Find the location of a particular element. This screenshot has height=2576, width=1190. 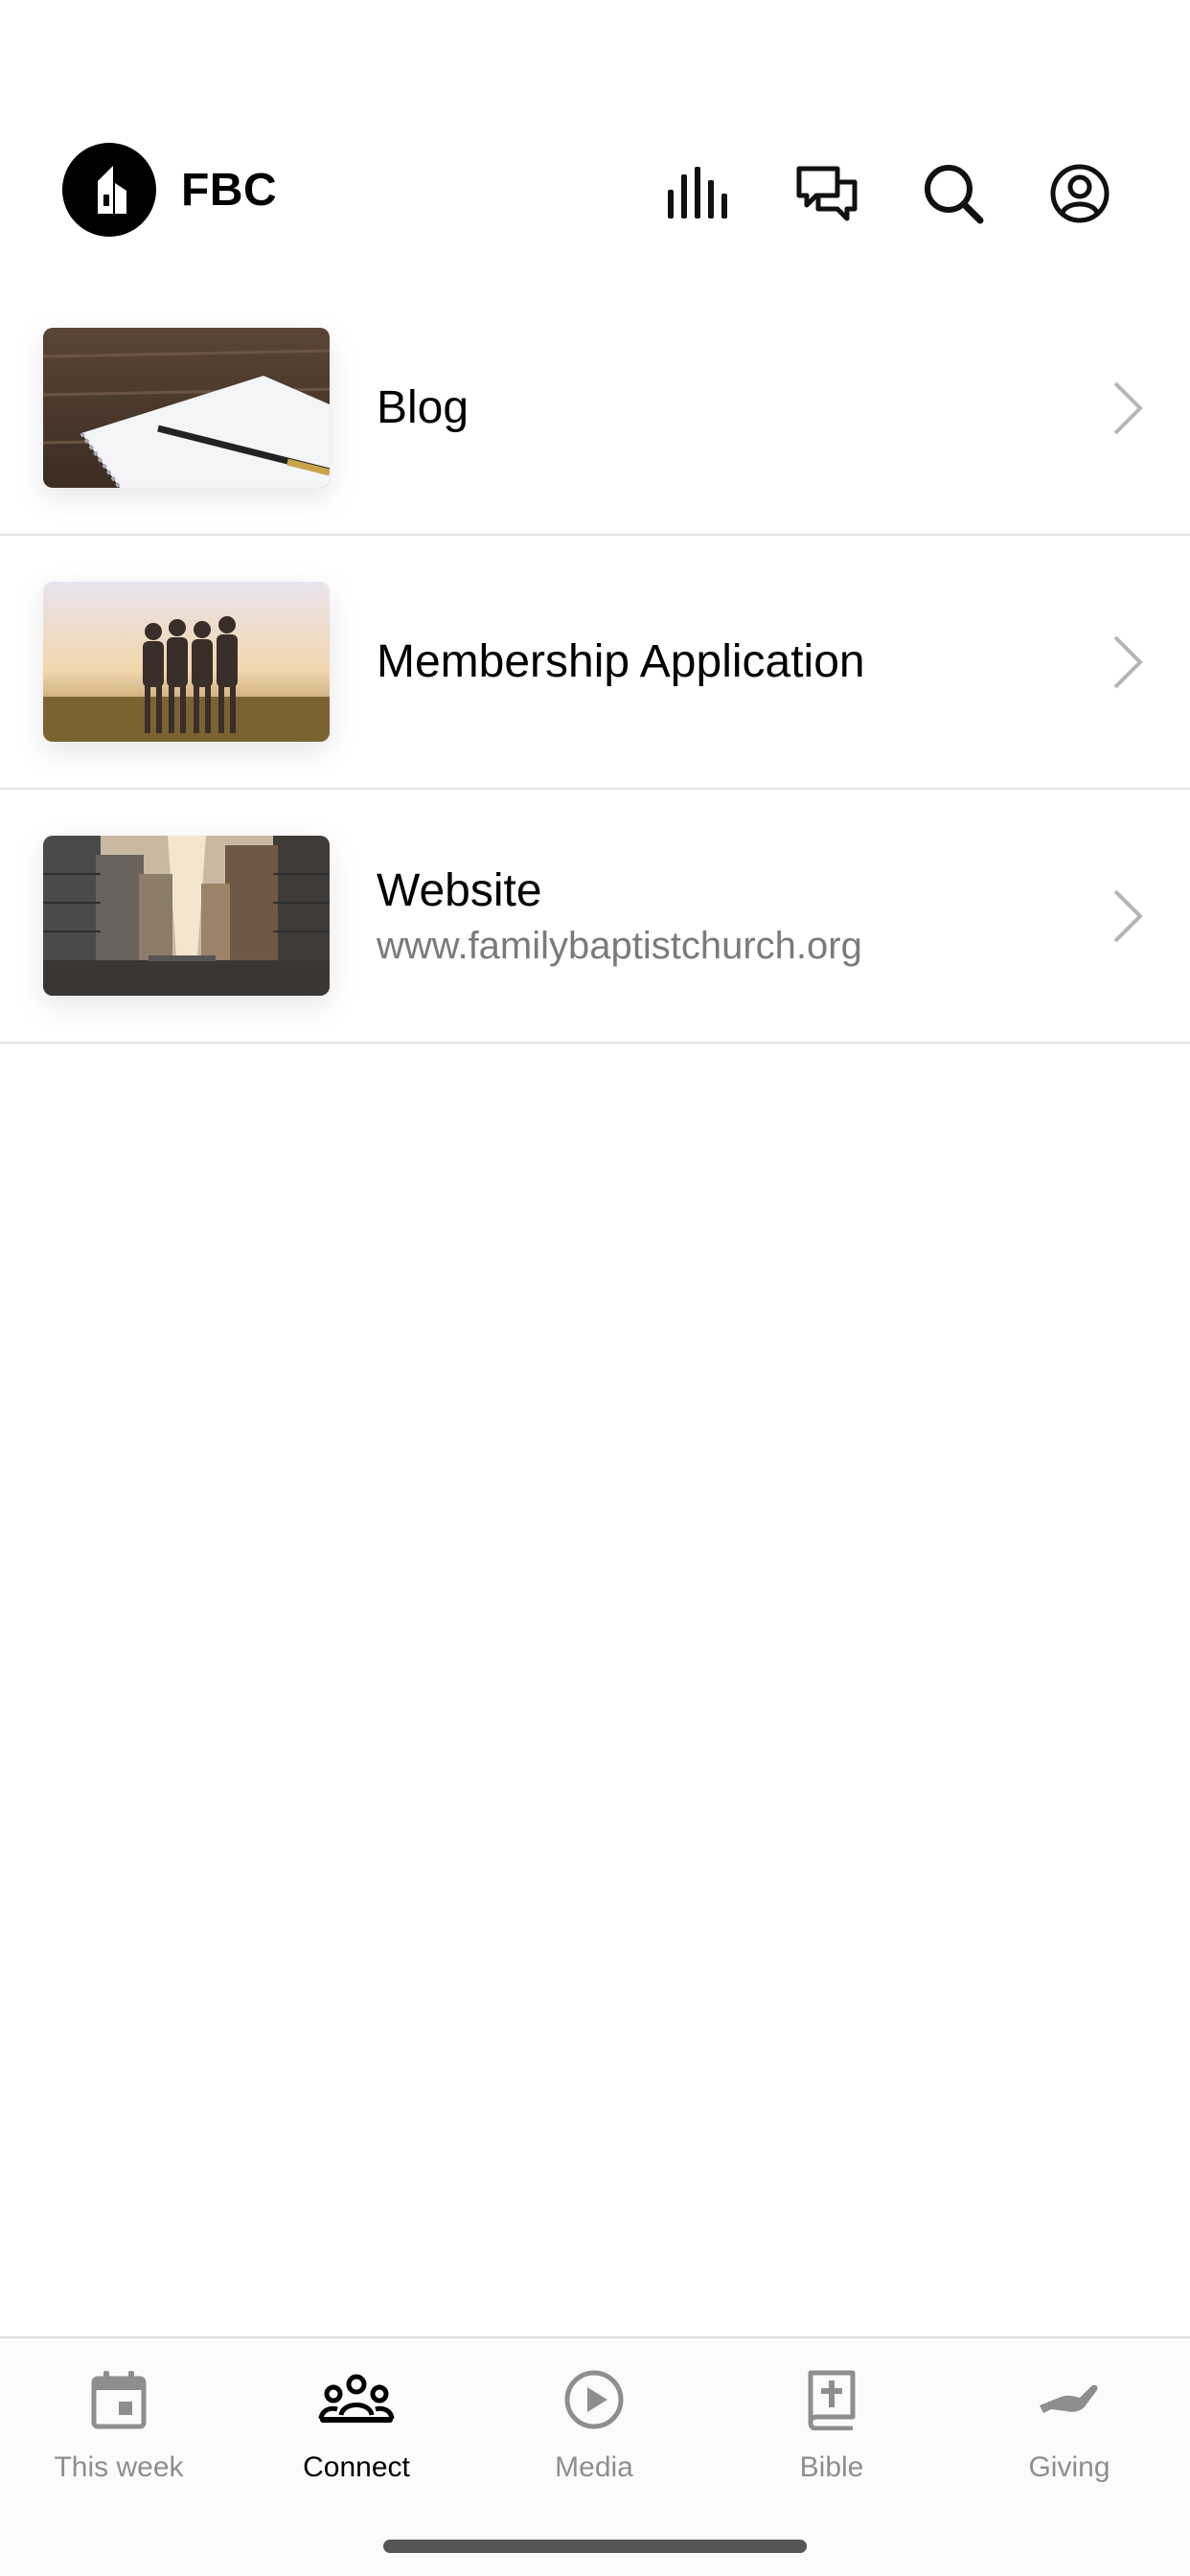

list-item-subtitle: www.familybaptistchurch.org is located at coordinates (620, 945).